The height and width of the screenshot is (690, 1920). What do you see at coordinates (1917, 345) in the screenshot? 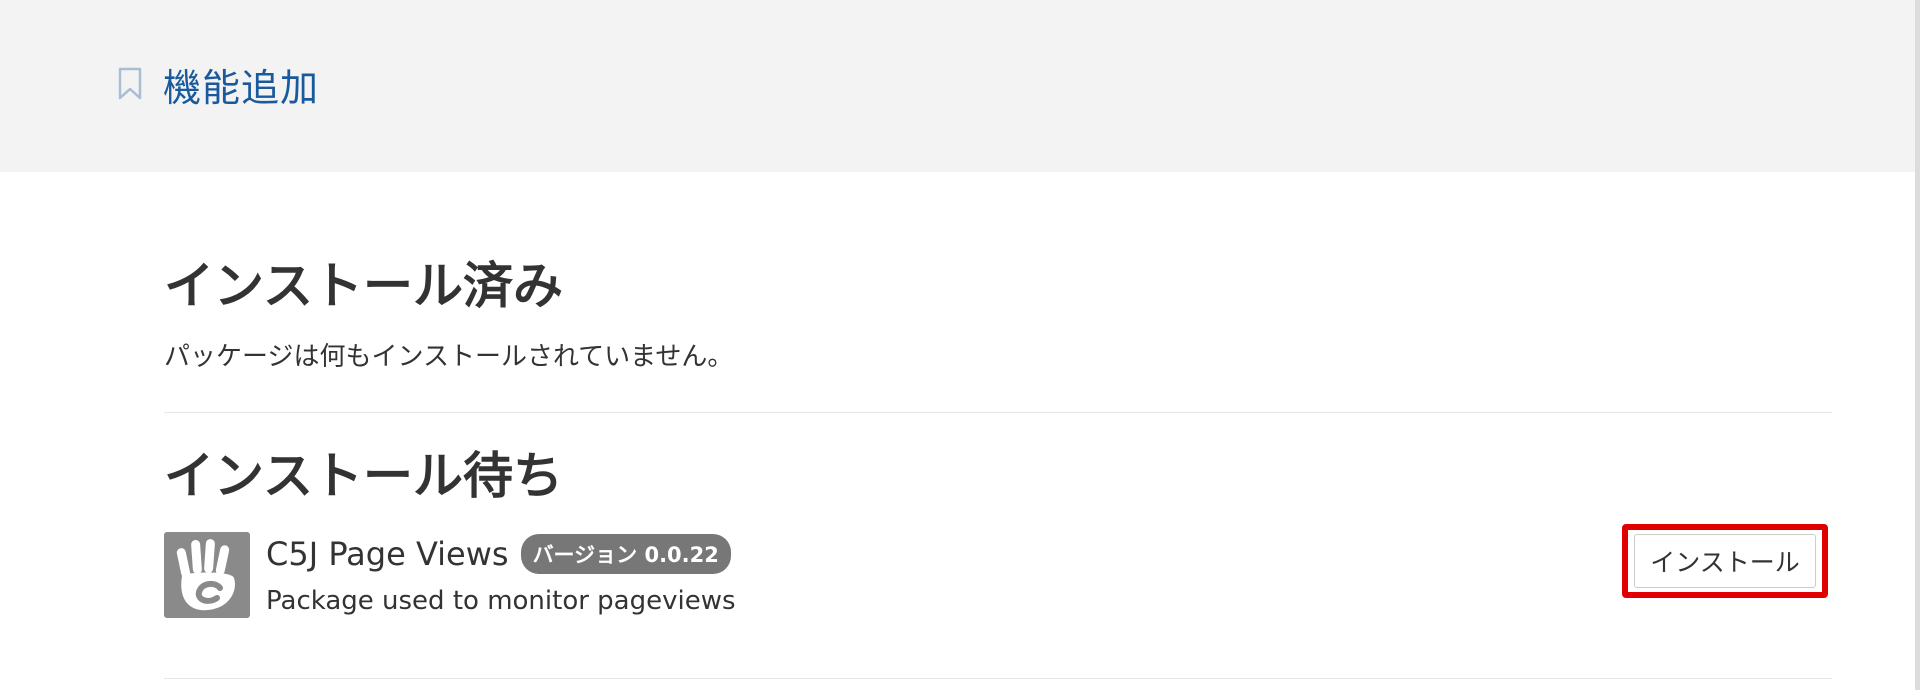
I see `scrollbar-edge` at bounding box center [1917, 345].